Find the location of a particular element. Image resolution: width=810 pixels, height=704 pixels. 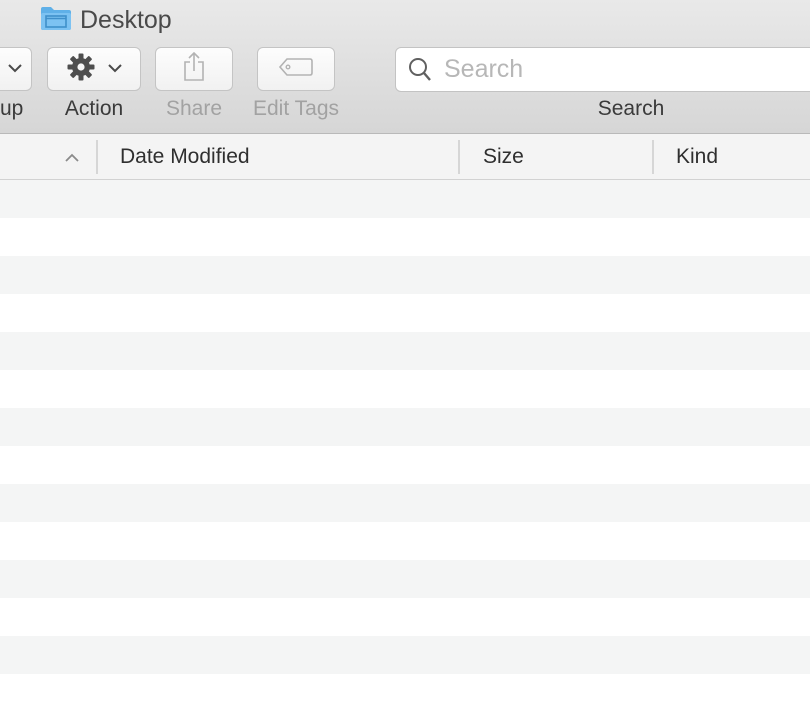

window-title-text: Desktop is located at coordinates (126, 19).